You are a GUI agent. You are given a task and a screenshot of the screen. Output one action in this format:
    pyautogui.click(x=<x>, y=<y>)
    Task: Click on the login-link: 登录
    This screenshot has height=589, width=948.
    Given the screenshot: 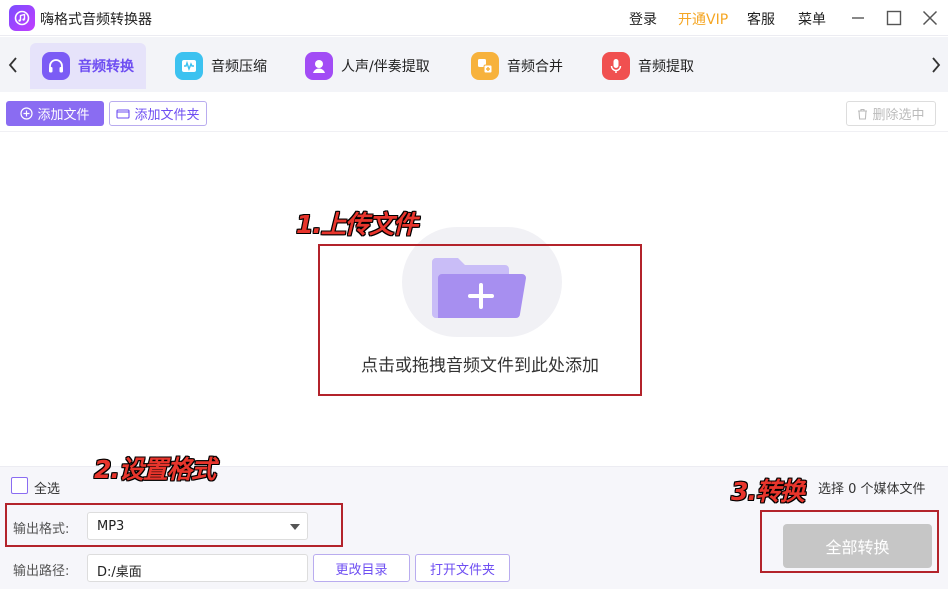 What is the action you would take?
    pyautogui.click(x=643, y=19)
    